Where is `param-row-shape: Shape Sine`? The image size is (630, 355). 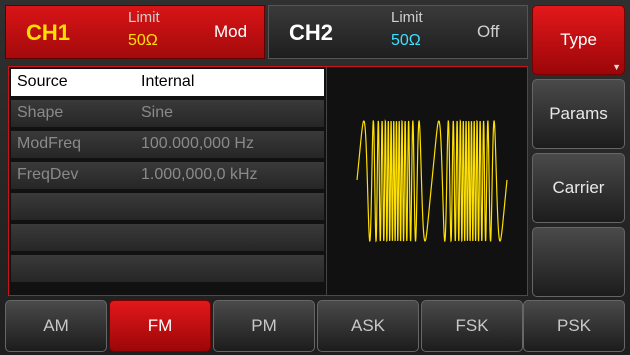 param-row-shape: Shape Sine is located at coordinates (167, 113).